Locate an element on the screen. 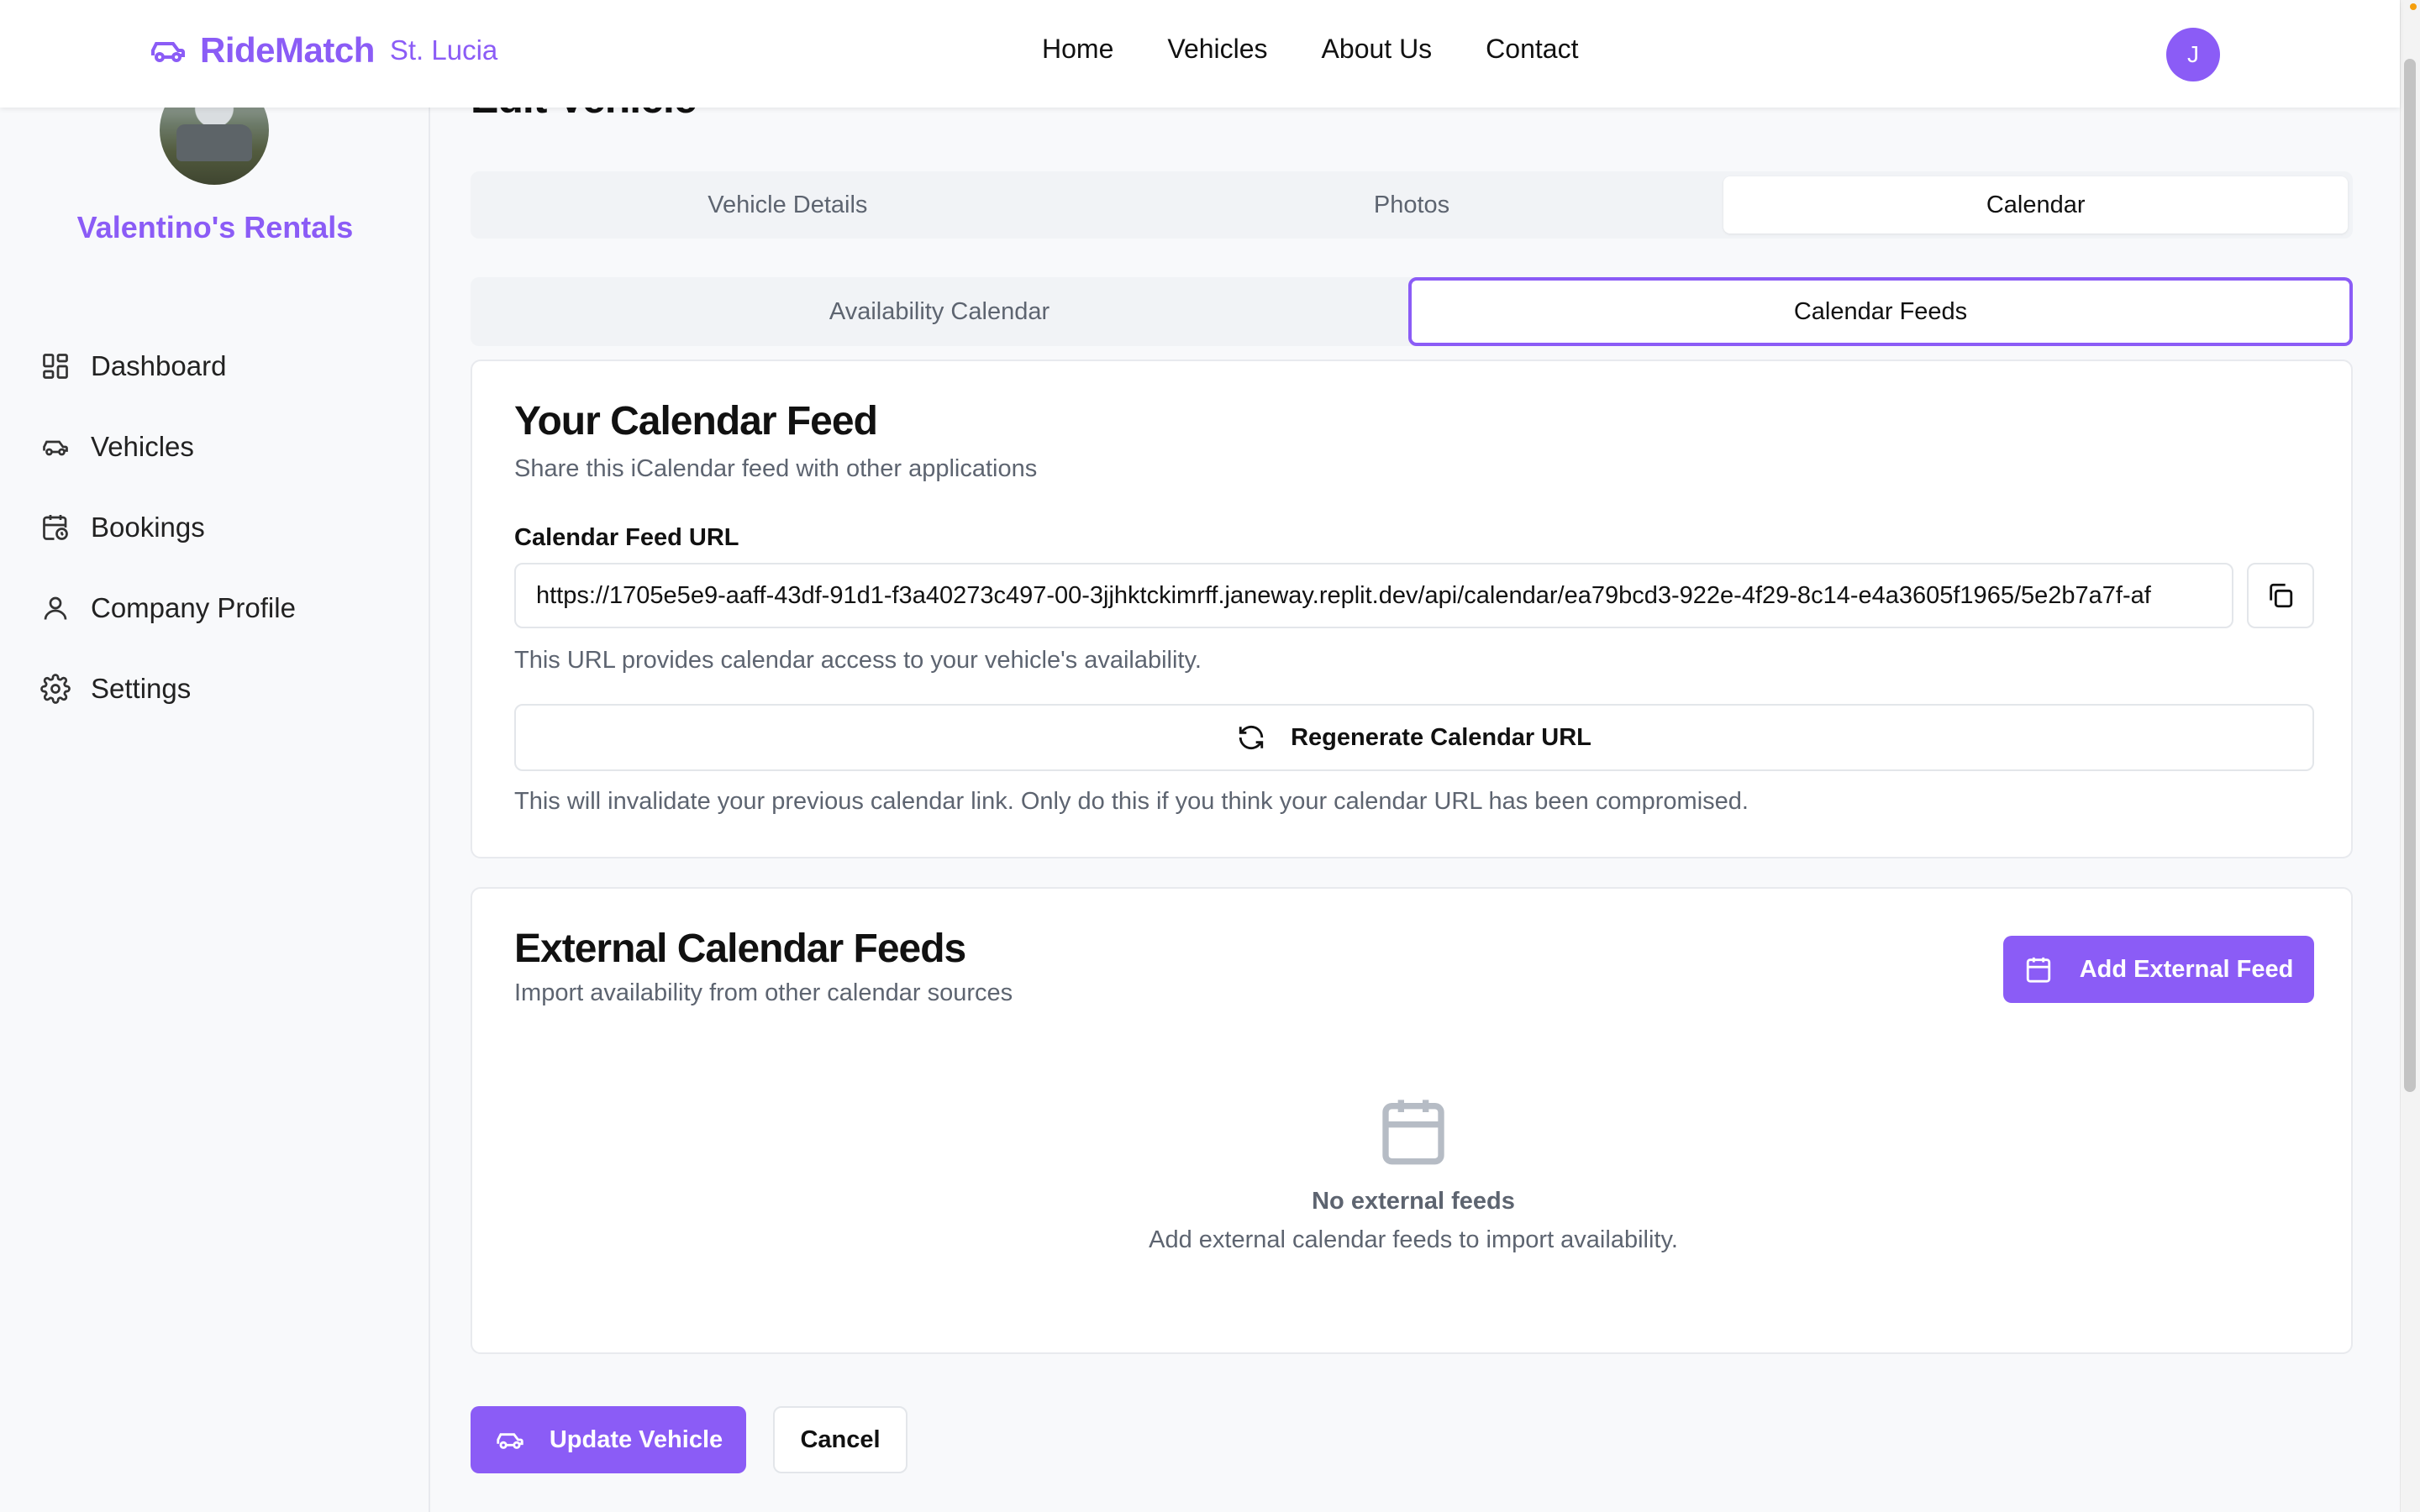 This screenshot has width=2420, height=1512. tab-photos: Photos is located at coordinates (1412, 205).